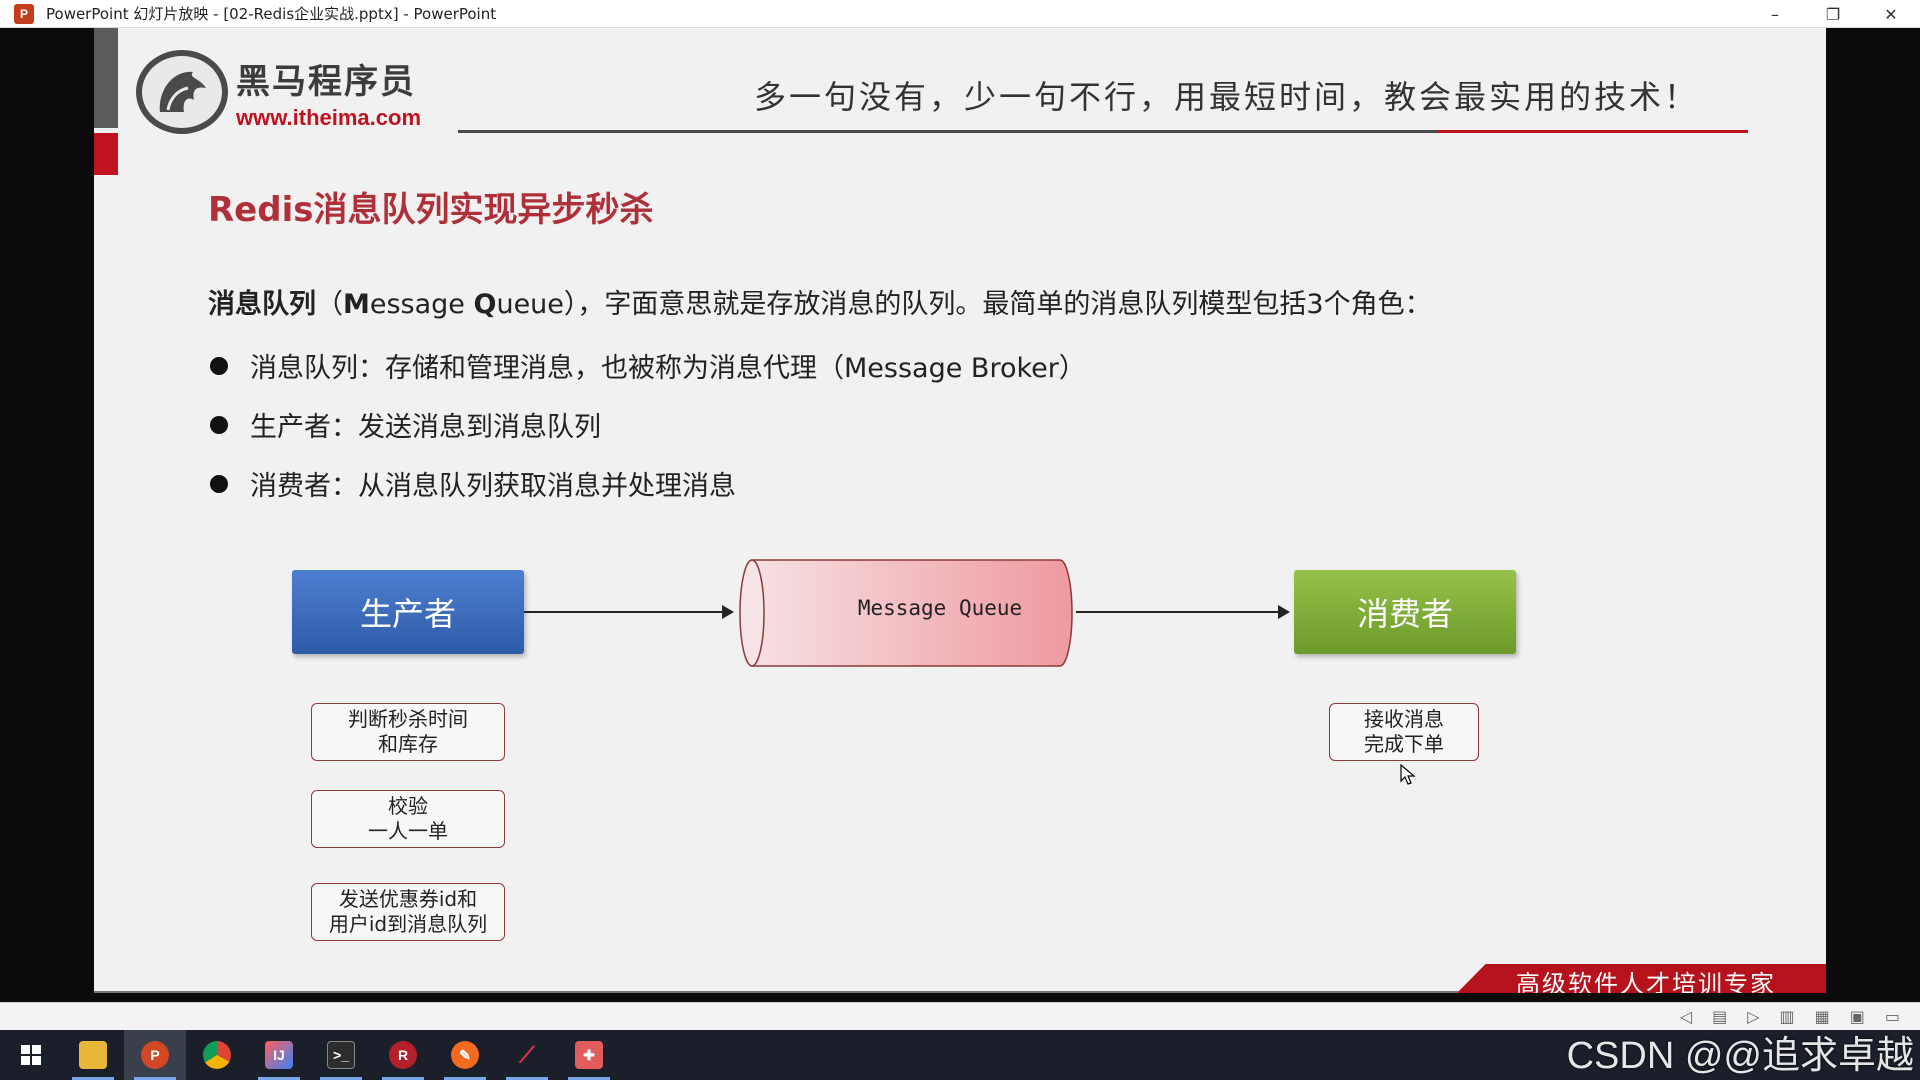 The image size is (1920, 1080). I want to click on queue-to-consumer-arrow, so click(1183, 612).